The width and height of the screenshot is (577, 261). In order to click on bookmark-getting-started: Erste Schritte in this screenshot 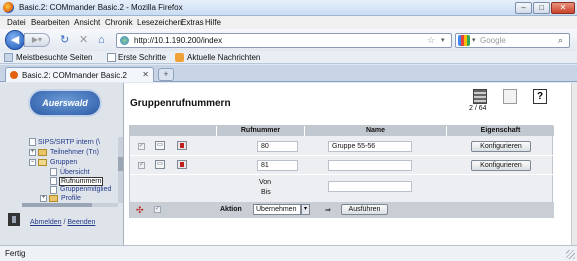, I will do `click(142, 57)`.